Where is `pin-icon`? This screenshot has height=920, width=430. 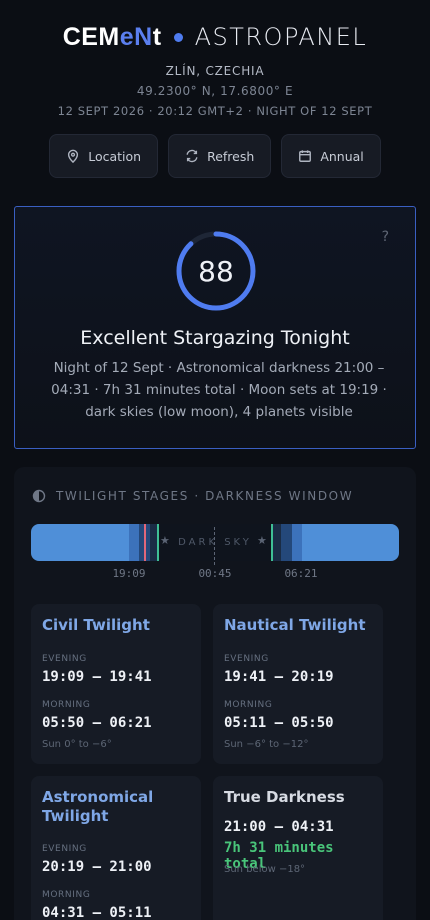 pin-icon is located at coordinates (73, 156).